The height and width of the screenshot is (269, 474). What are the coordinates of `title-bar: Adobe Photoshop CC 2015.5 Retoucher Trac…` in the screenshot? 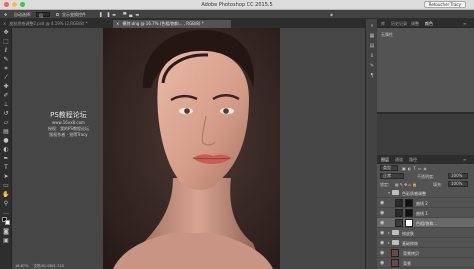 It's located at (237, 5).